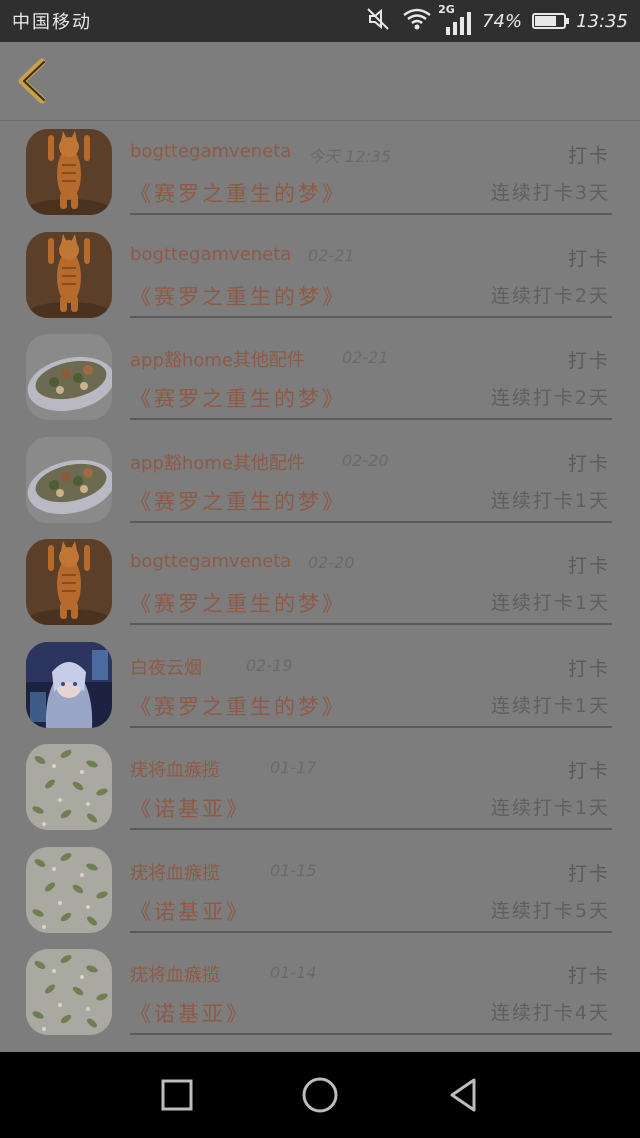 The image size is (640, 1138). Describe the element at coordinates (320, 172) in the screenshot. I see `list-item: bogttegamveneta 今天 12:35 打卡《赛罗之重生的梦》 连续打卡3天` at that location.